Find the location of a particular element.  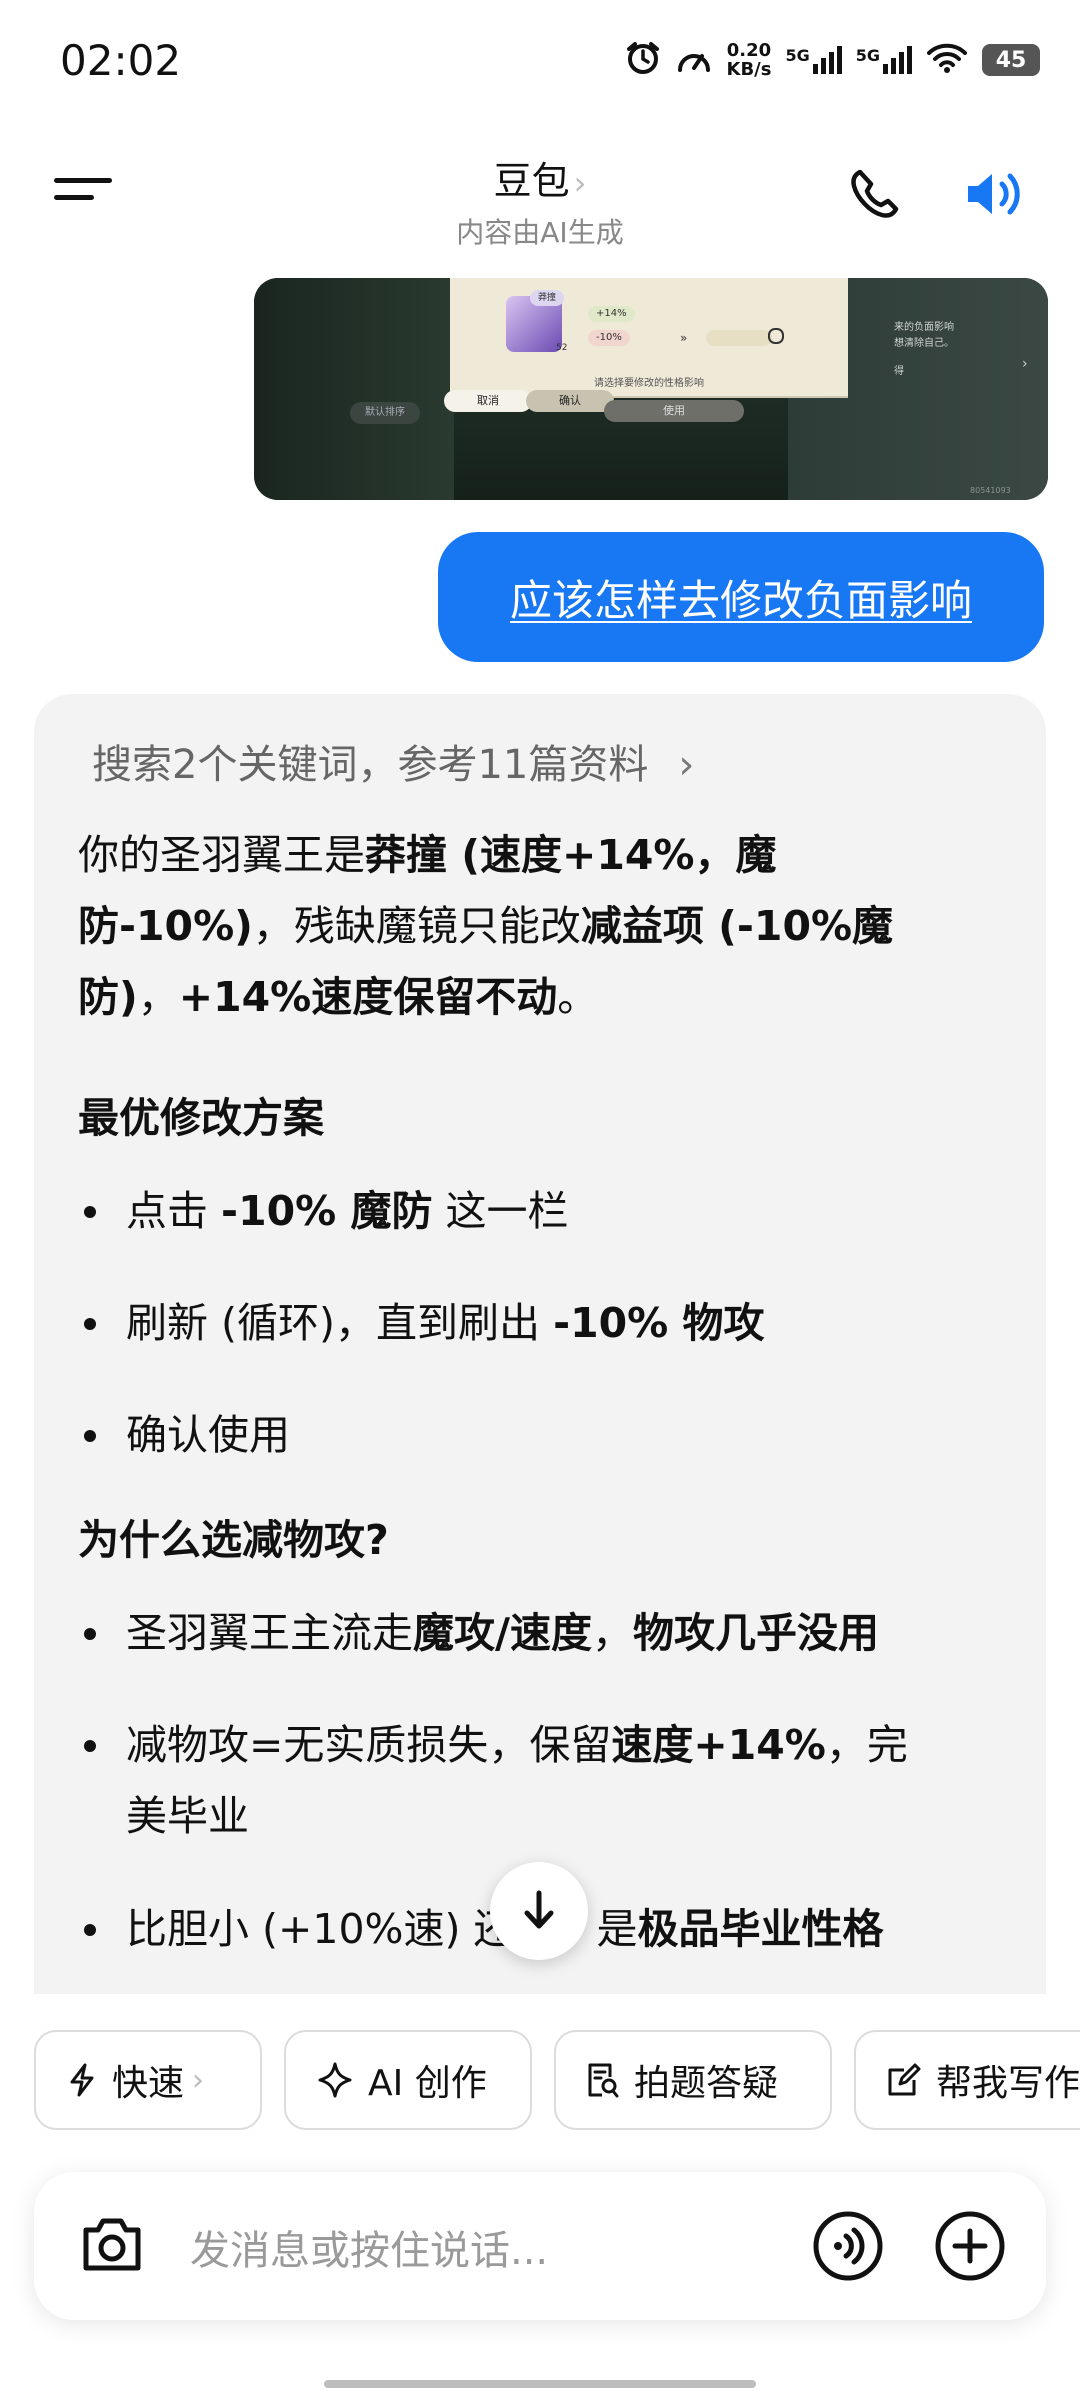

chip-label: 拍题答疑 is located at coordinates (706, 2083).